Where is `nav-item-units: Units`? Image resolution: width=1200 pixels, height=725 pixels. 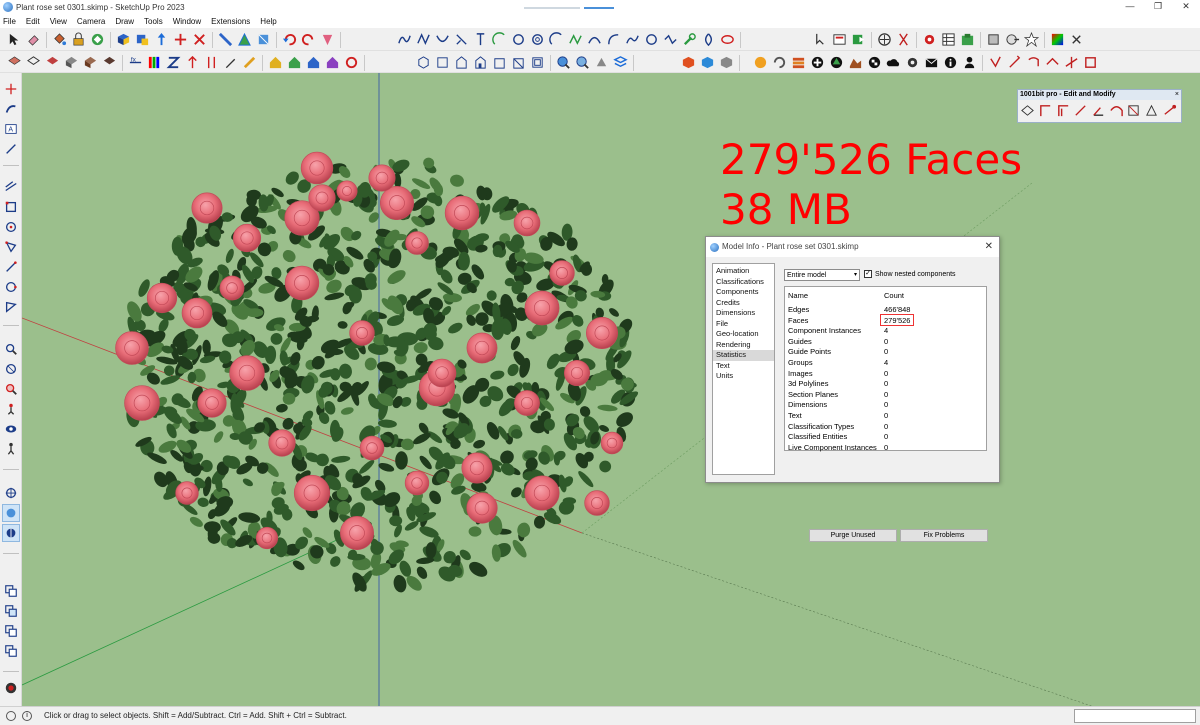
nav-item-units: Units is located at coordinates (743, 376).